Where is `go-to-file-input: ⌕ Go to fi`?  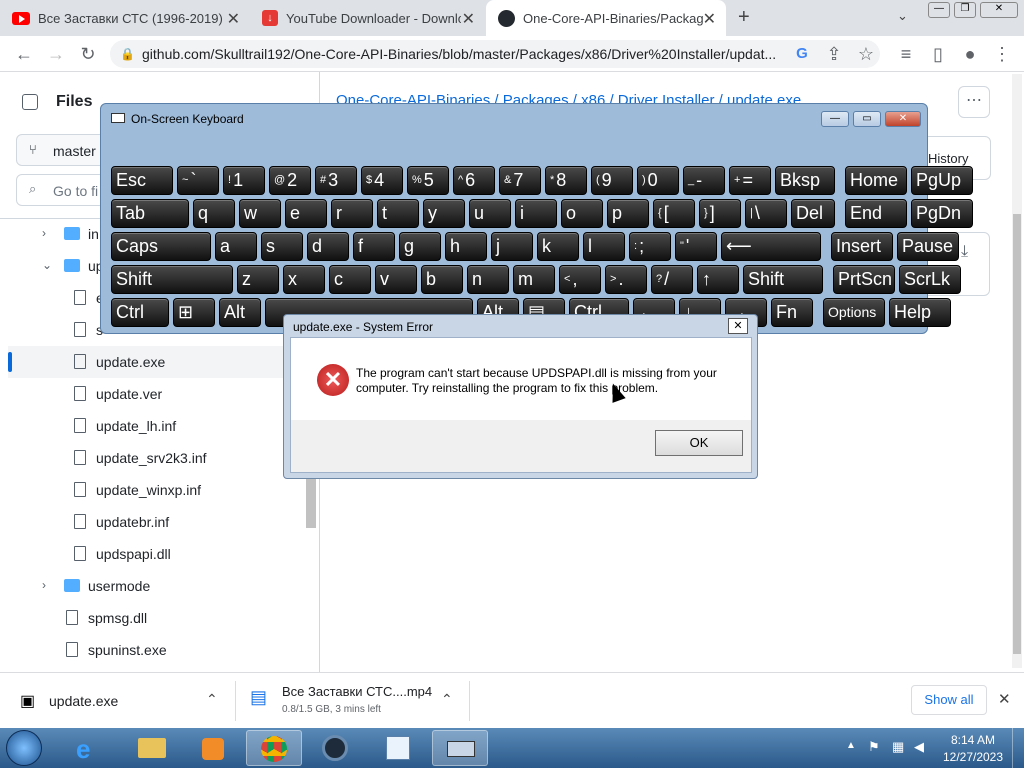 go-to-file-input: ⌕ Go to fi is located at coordinates (61, 190).